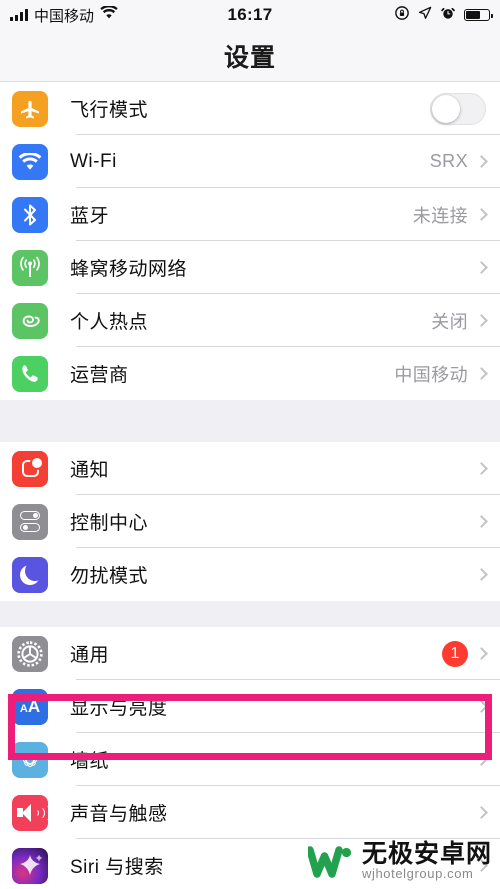 The image size is (500, 889). What do you see at coordinates (90, 761) in the screenshot?
I see `settings-row-label: 墙纸` at bounding box center [90, 761].